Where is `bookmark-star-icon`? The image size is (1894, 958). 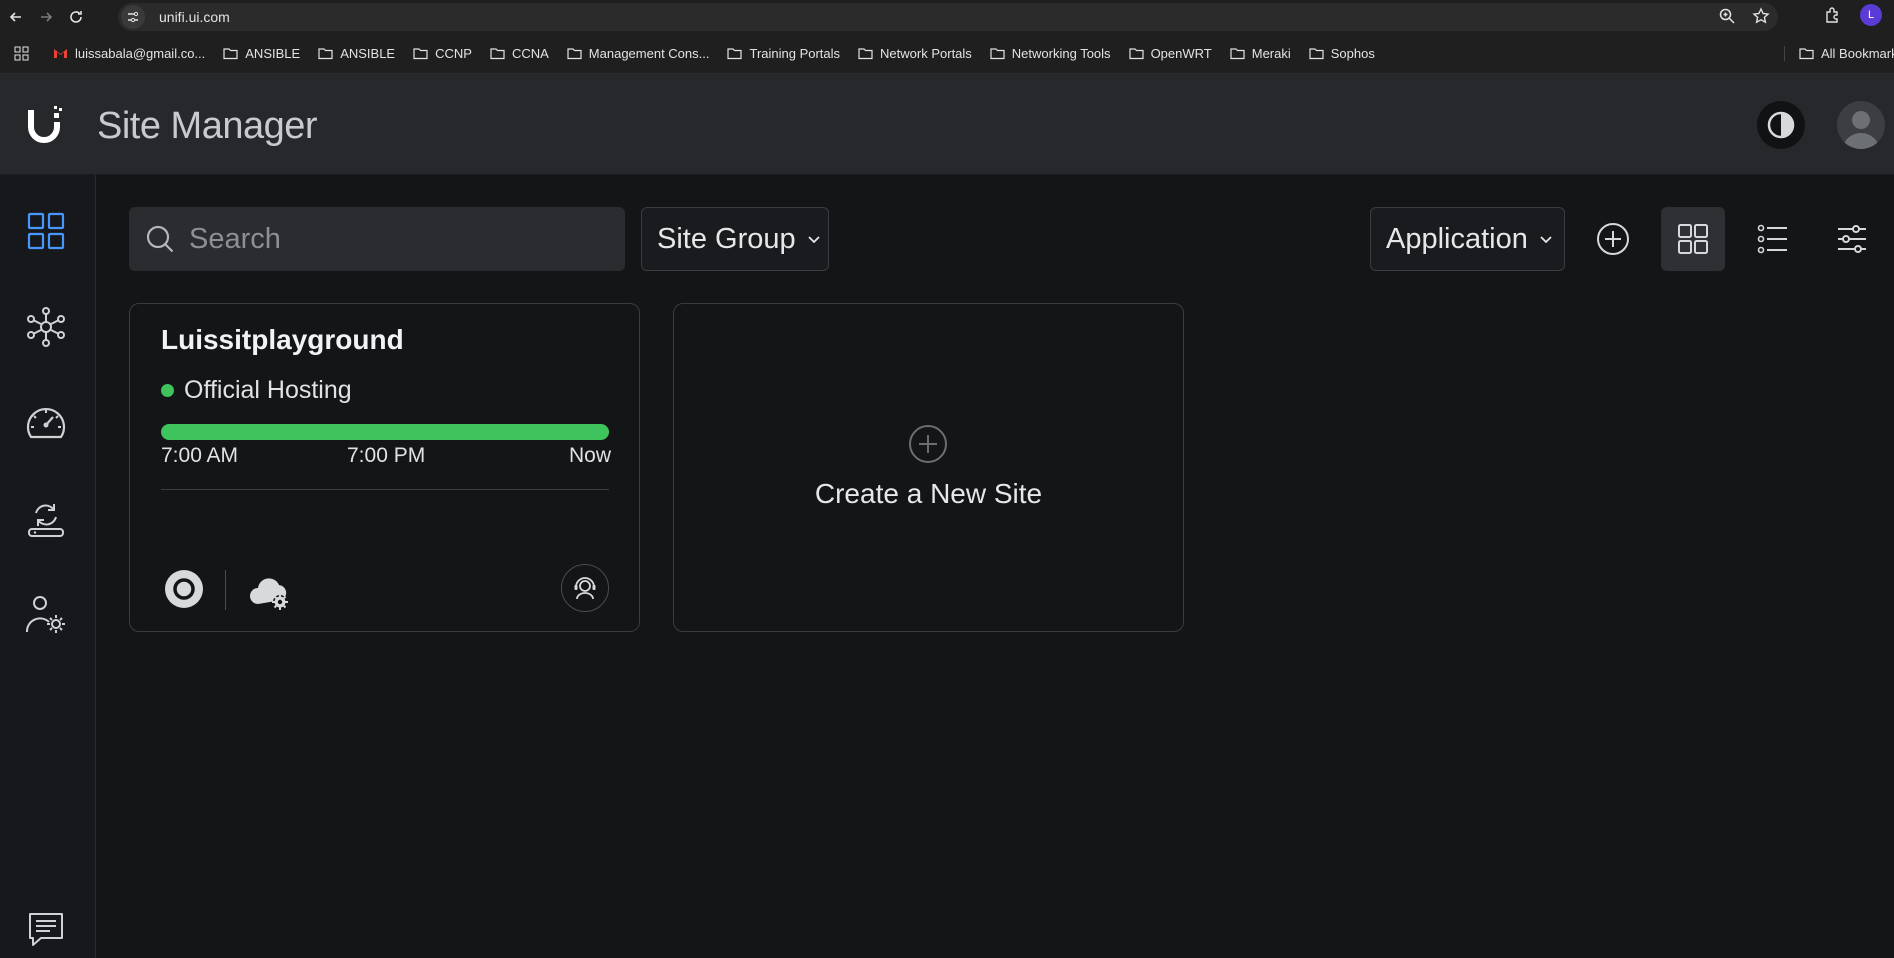 bookmark-star-icon is located at coordinates (1761, 16).